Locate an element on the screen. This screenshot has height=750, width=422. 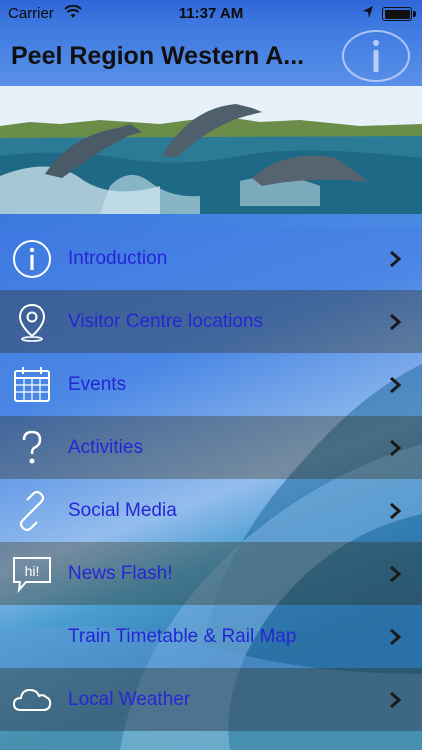
menu-item-introduction: Introduction is located at coordinates (211, 258).